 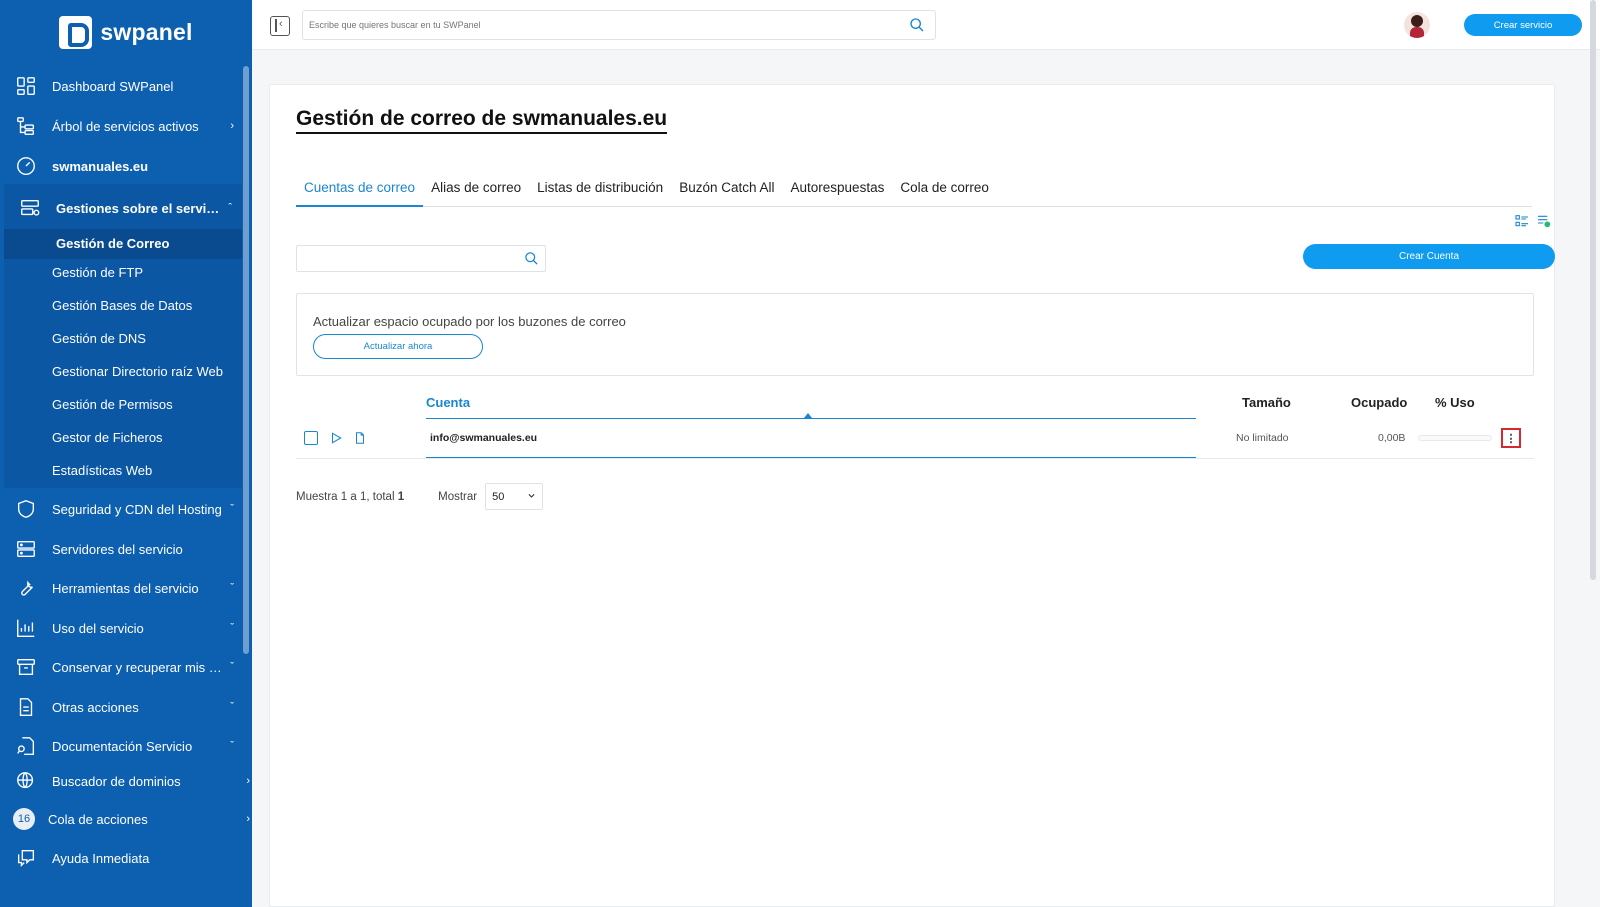 I want to click on sidebar-subitem-databases: Gestión Bases de Datos, so click(x=122, y=305).